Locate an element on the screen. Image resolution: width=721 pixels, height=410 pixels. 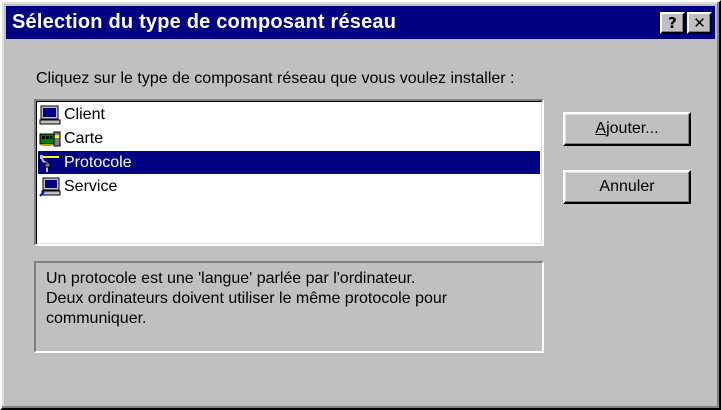
cancel-button: Annuler is located at coordinates (627, 187).